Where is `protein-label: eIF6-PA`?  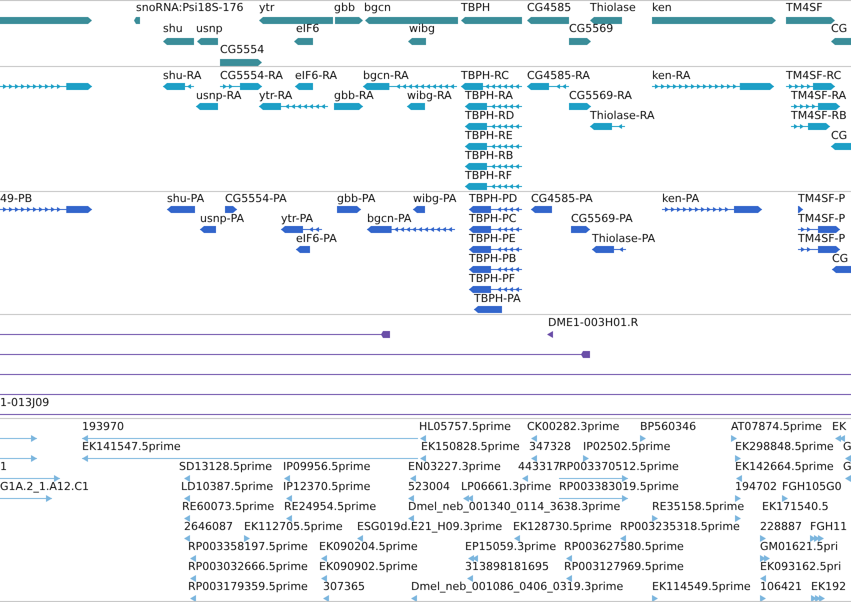
protein-label: eIF6-PA is located at coordinates (316, 239).